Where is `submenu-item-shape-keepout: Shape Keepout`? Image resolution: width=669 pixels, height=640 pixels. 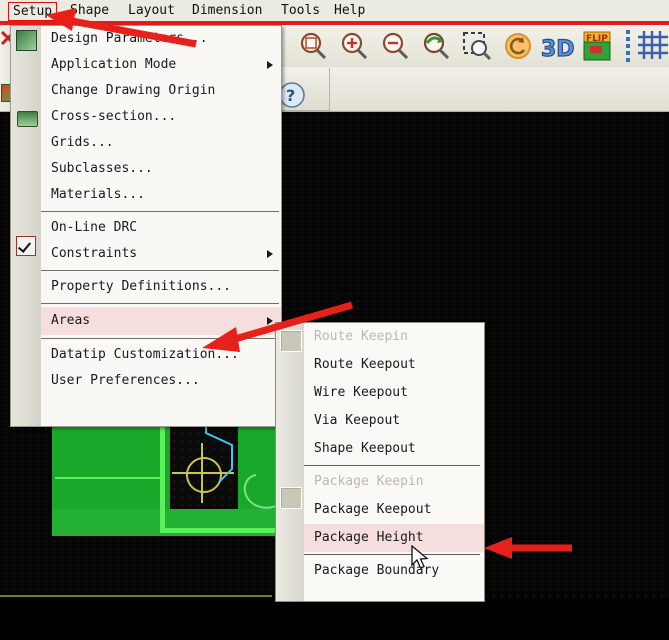
submenu-item-shape-keepout: Shape Keepout is located at coordinates (394, 449).